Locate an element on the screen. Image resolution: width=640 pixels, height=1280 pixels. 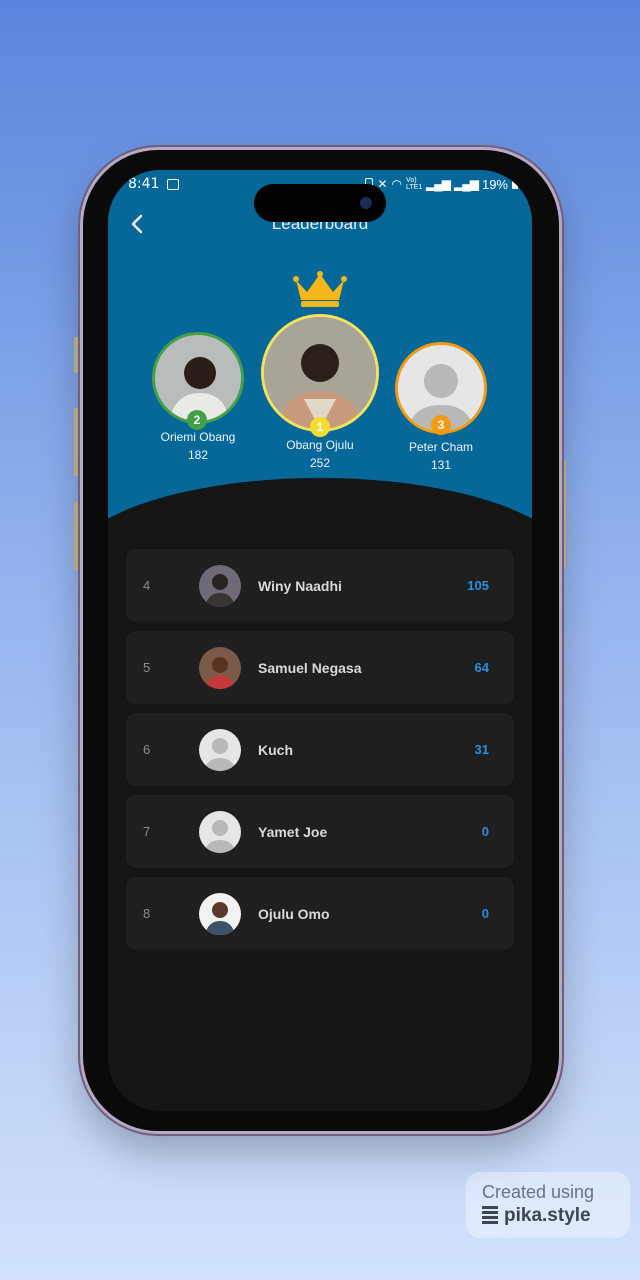
row-name: Kuch is located at coordinates (275, 749).